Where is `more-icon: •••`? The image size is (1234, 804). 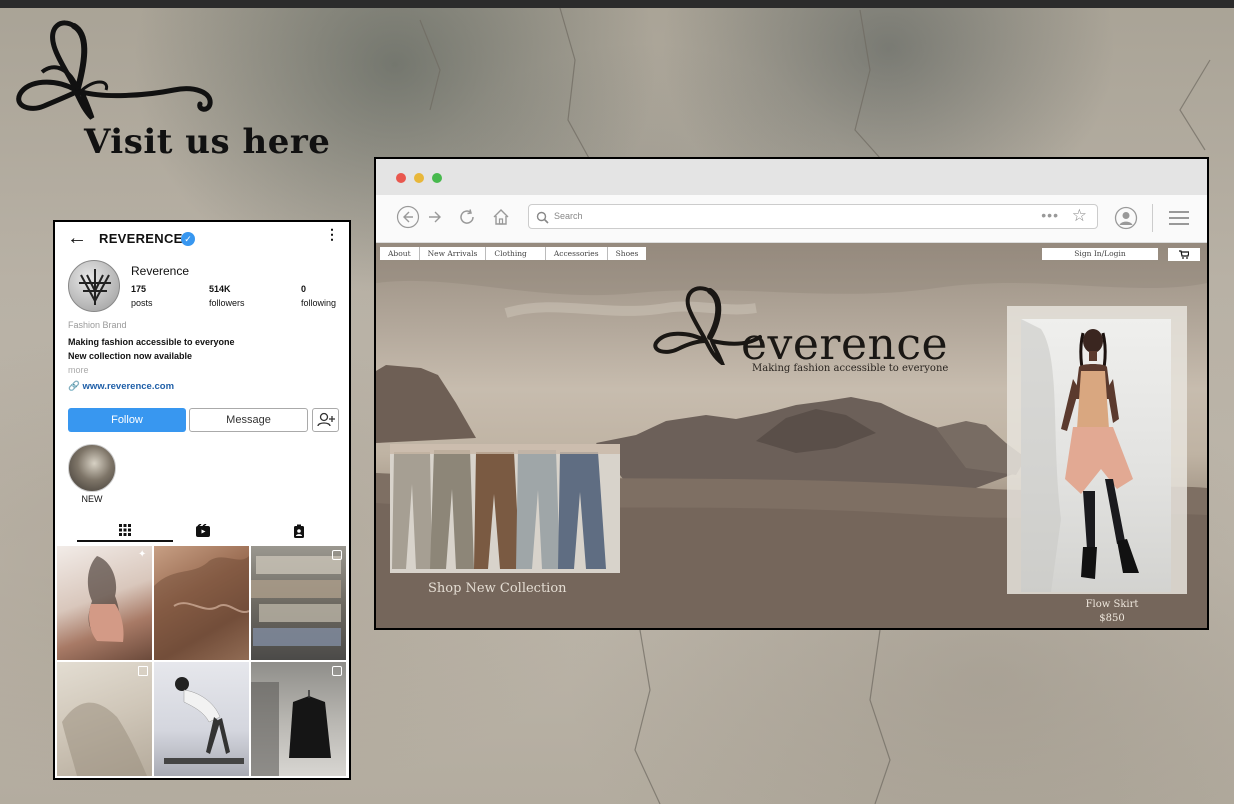 more-icon: ••• is located at coordinates (1050, 215).